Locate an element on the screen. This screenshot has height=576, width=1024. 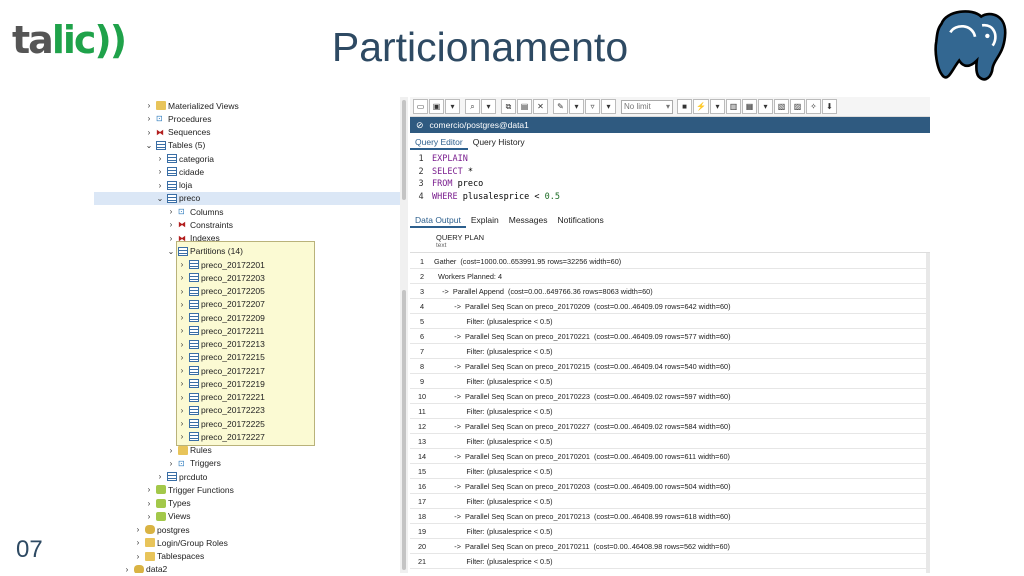
tree-item: › preco_20172211 is located at coordinates (221, 330).